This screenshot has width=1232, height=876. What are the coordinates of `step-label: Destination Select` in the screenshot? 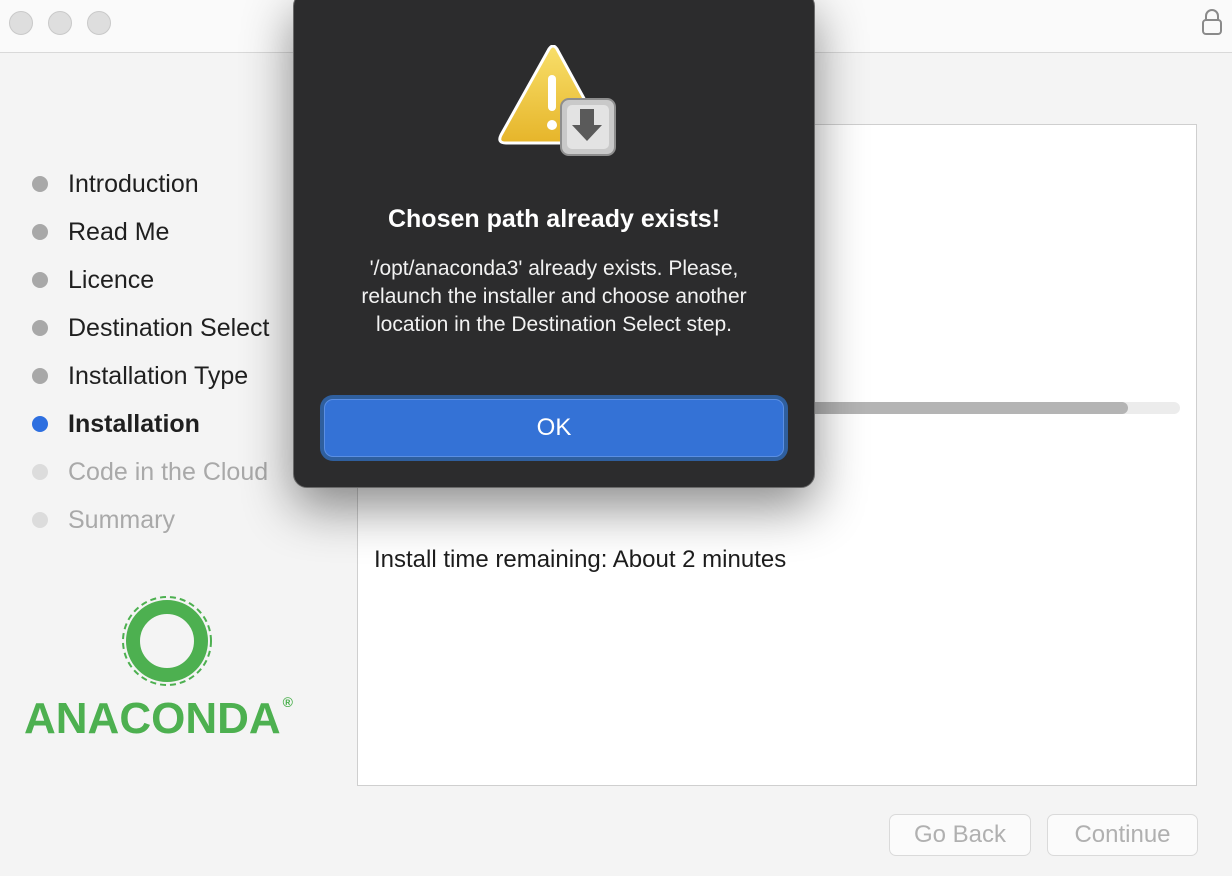 It's located at (169, 327).